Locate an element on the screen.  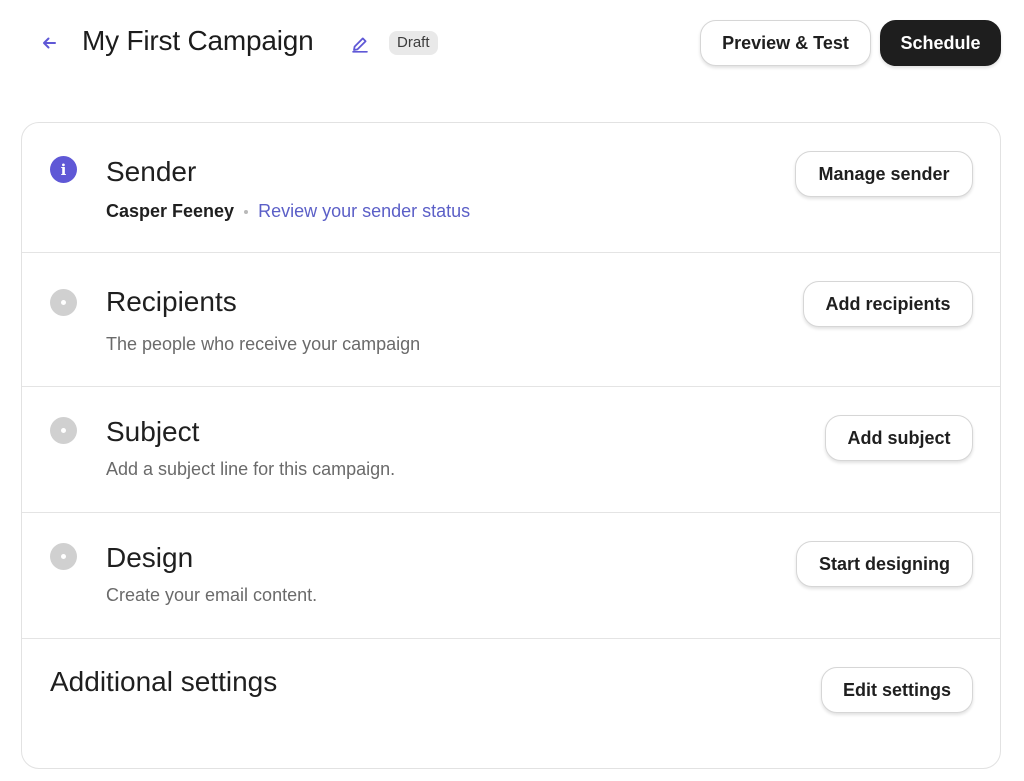
arrow-left-icon is located at coordinates (49, 43).